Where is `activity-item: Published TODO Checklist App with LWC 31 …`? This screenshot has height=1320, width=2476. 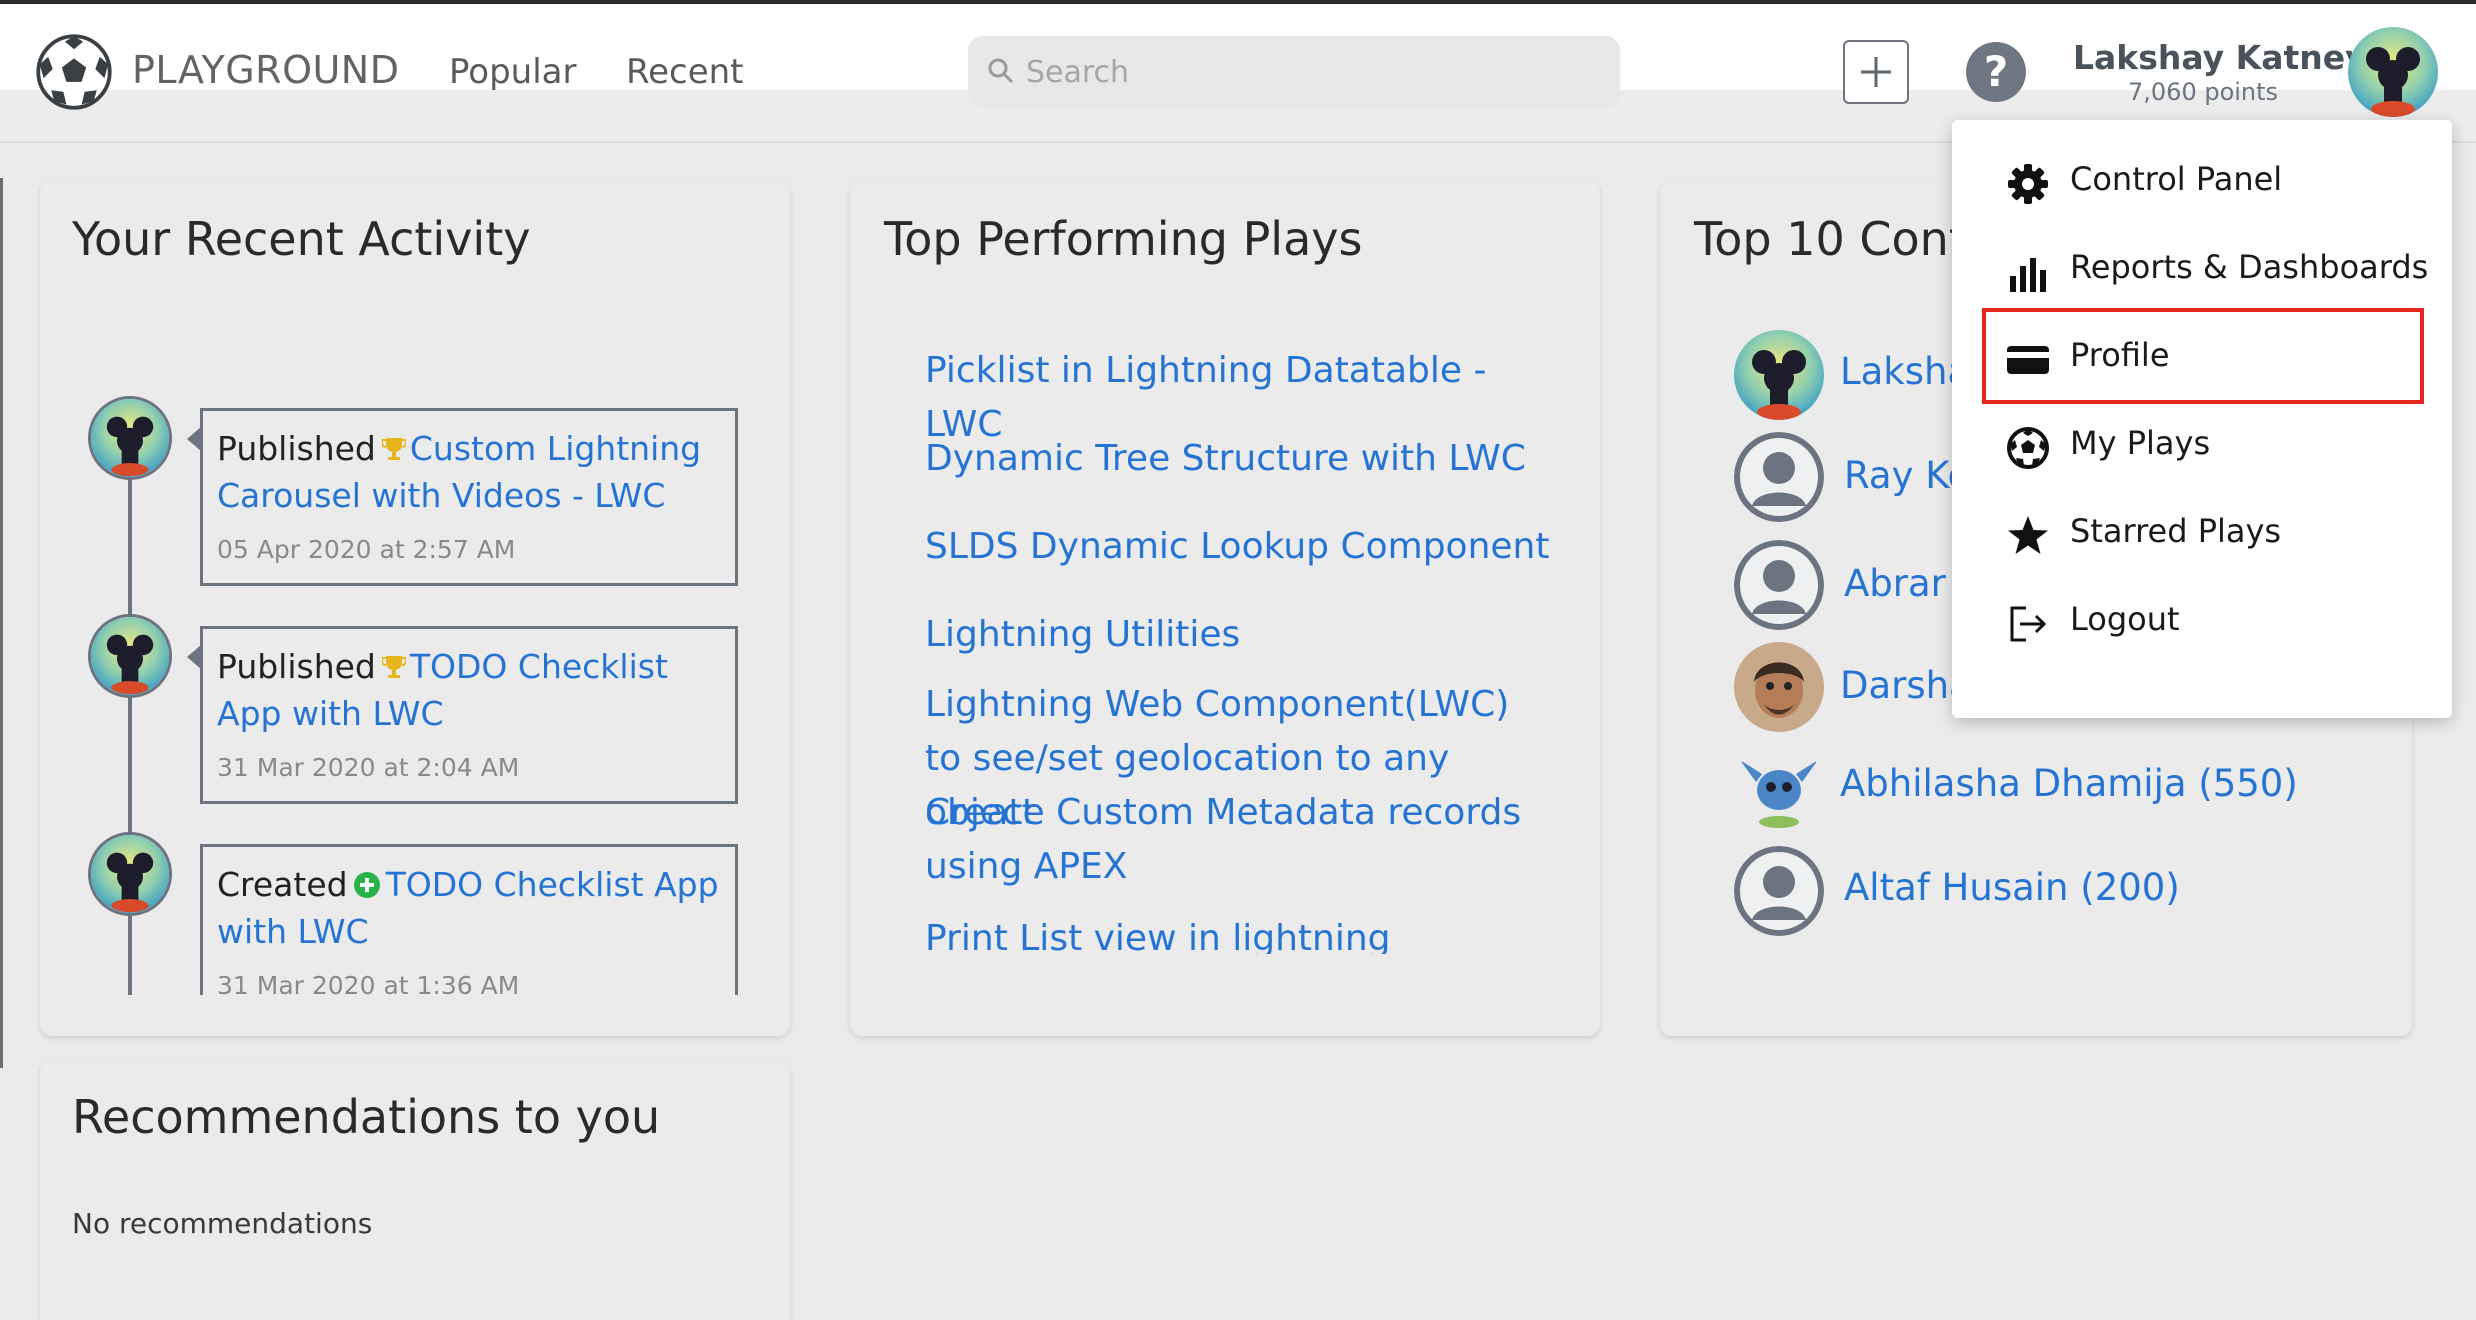
activity-item: Published TODO Checklist App with LWC 31 … is located at coordinates (462, 715).